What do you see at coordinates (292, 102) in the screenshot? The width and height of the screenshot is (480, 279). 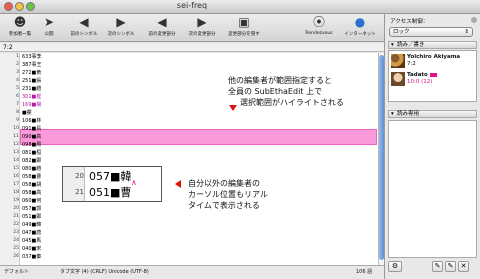 I see `callout-selection-line: 選択範囲がハイライトされる` at bounding box center [292, 102].